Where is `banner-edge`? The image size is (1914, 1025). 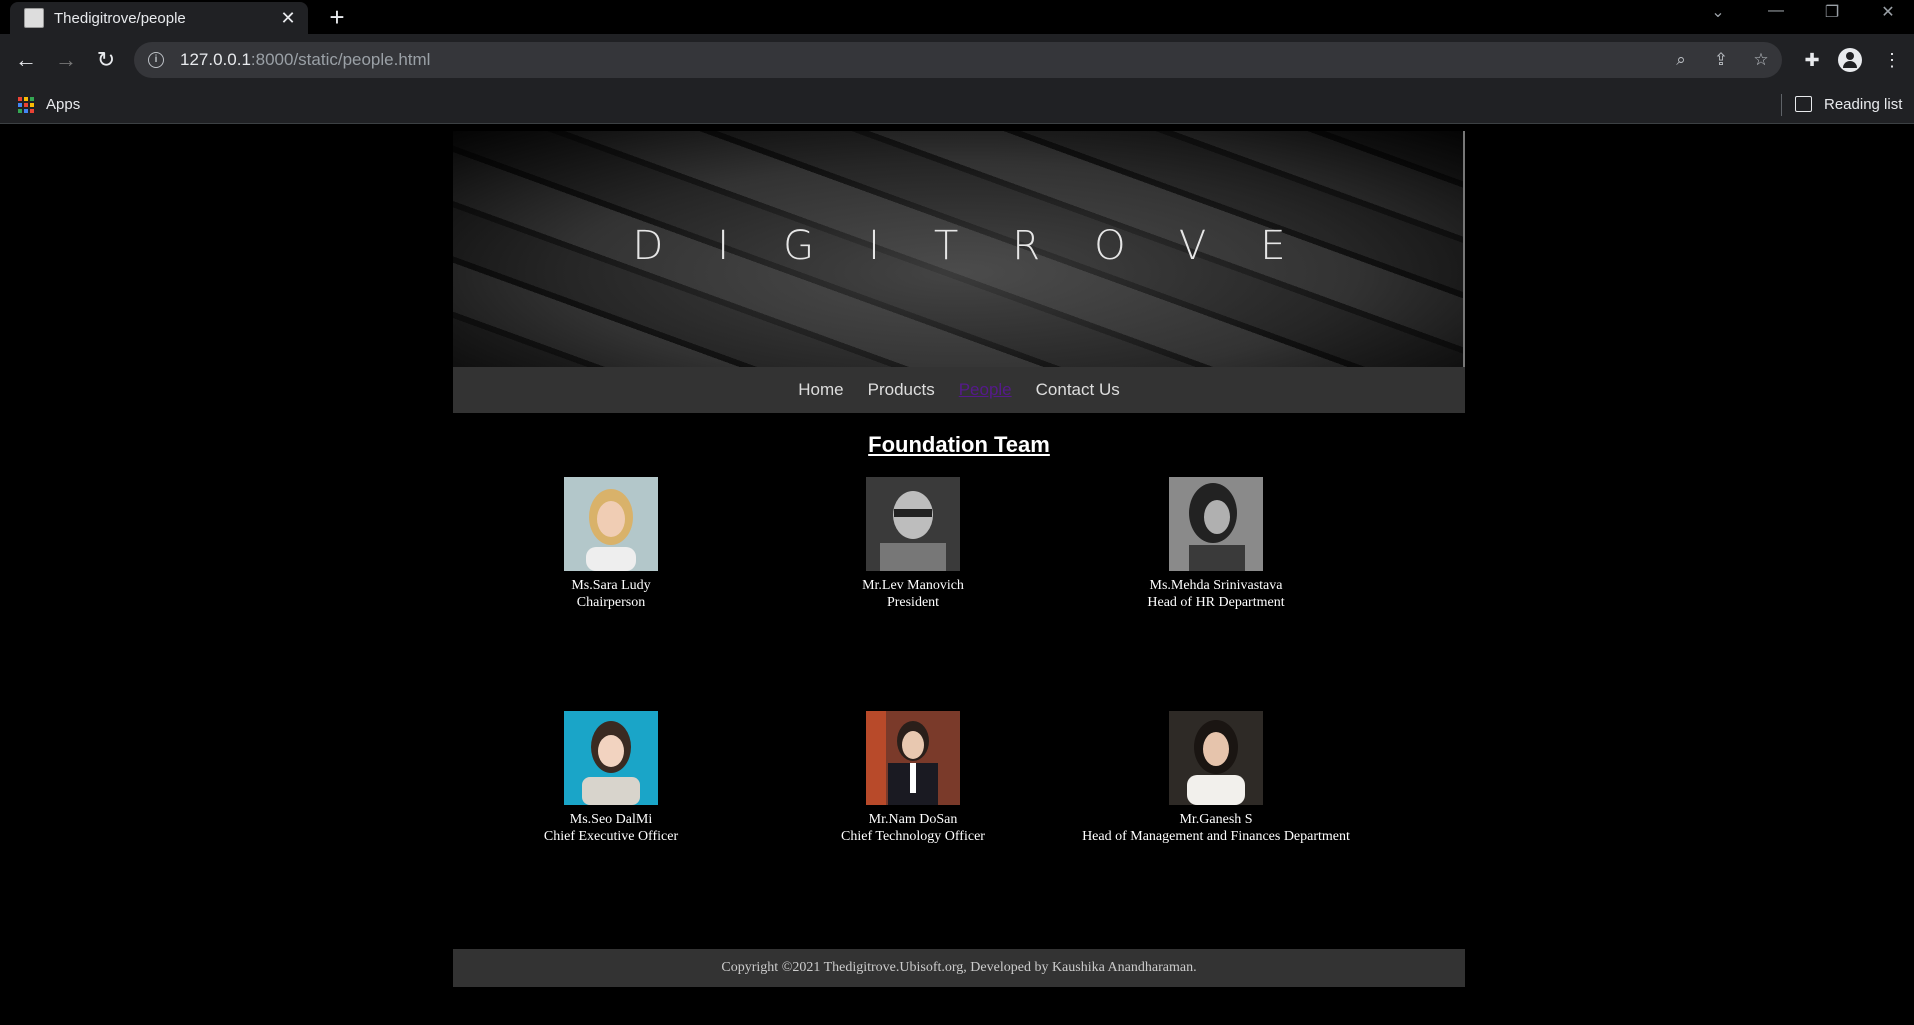 banner-edge is located at coordinates (1464, 249).